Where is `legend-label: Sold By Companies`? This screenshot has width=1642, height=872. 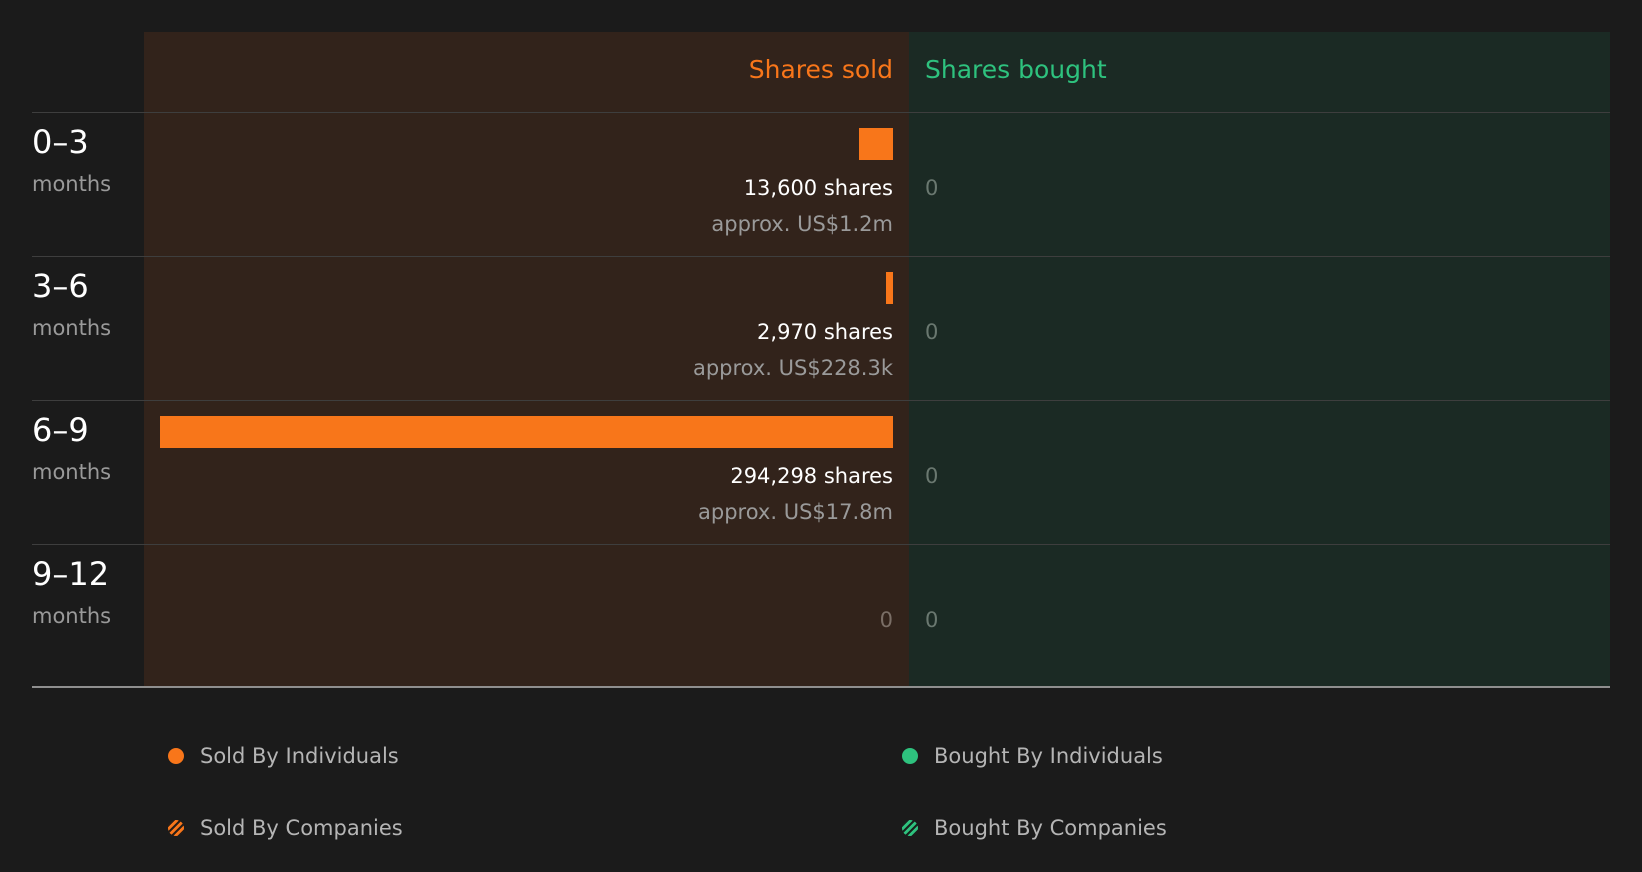
legend-label: Sold By Companies is located at coordinates (301, 828).